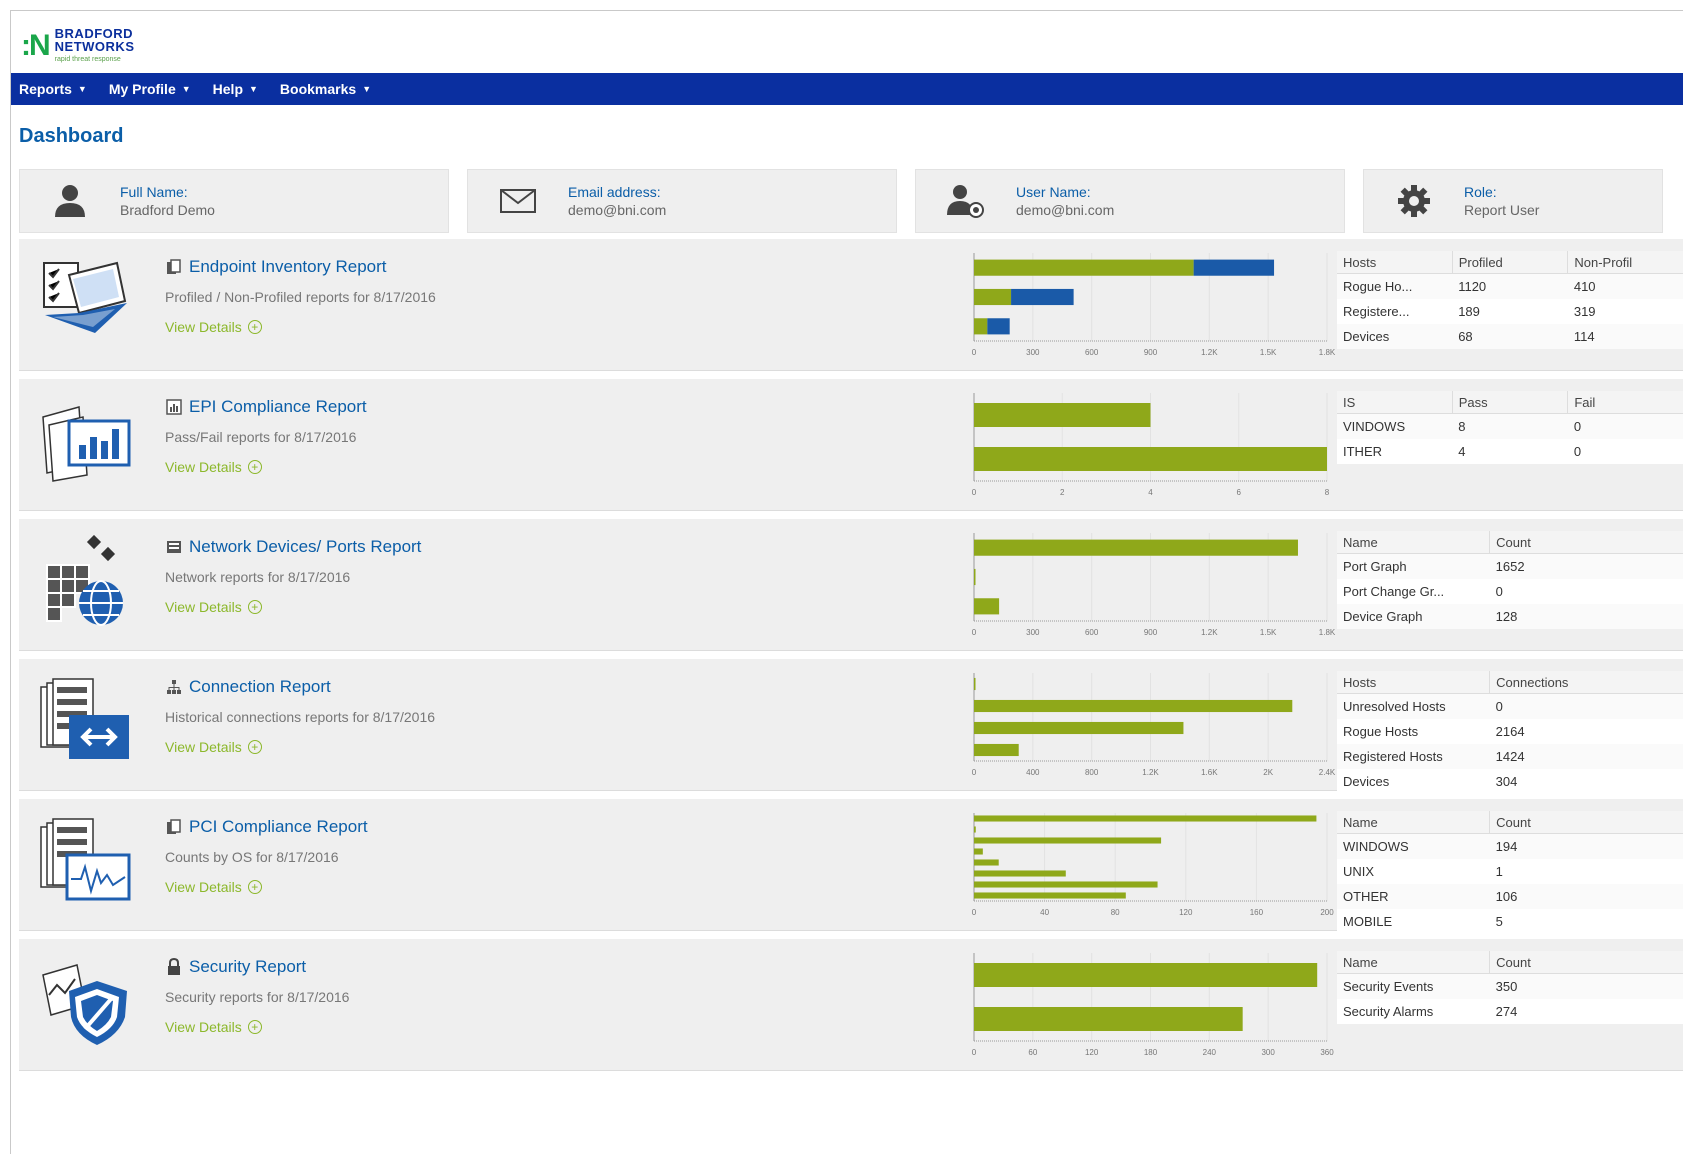 This screenshot has height=1154, width=1683. What do you see at coordinates (1153, 865) in the screenshot?
I see `report-bar-chart: 0 40 80 120 160 200` at bounding box center [1153, 865].